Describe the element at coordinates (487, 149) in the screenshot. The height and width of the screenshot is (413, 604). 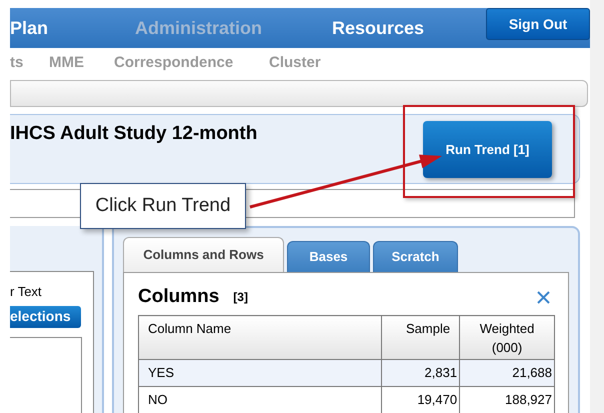
I see `run-trend-button: Run Trend [1]` at that location.